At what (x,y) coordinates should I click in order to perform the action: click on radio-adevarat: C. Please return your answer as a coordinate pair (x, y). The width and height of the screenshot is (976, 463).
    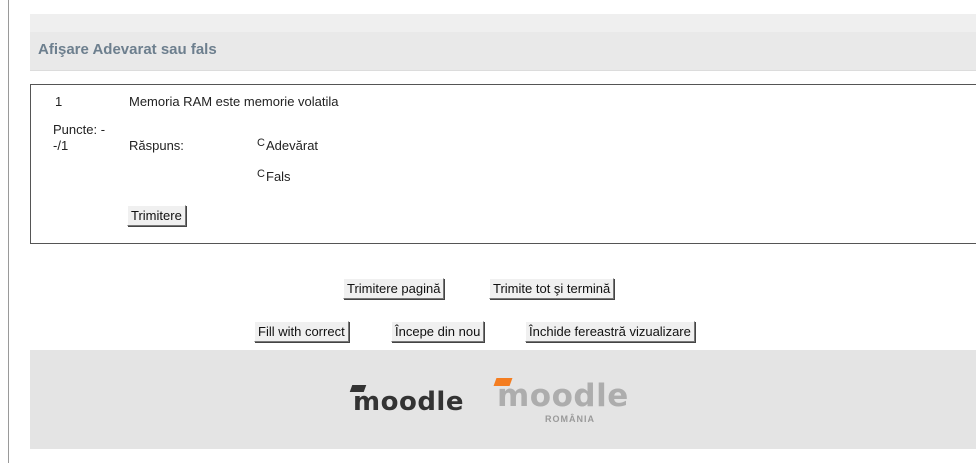
    Looking at the image, I should click on (261, 142).